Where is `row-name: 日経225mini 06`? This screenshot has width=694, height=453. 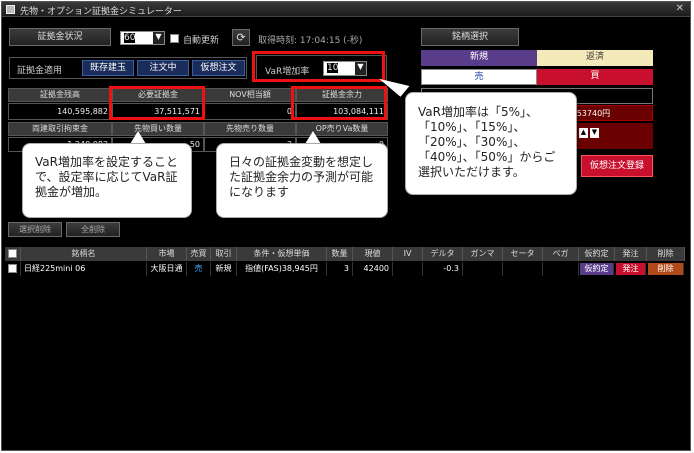
row-name: 日経225mini 06 is located at coordinates (84, 269).